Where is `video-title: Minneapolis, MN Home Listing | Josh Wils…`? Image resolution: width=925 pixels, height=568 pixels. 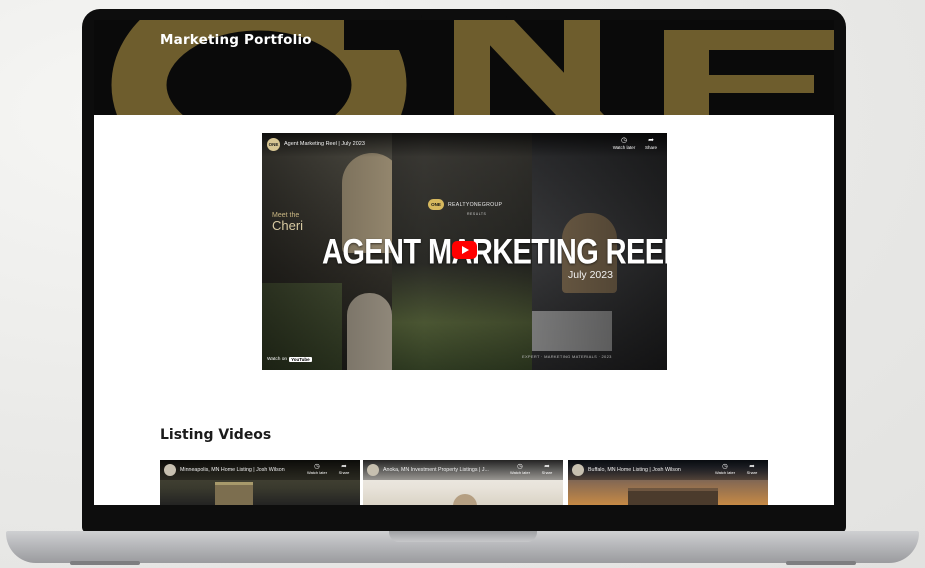 video-title: Minneapolis, MN Home Listing | Josh Wils… is located at coordinates (232, 470).